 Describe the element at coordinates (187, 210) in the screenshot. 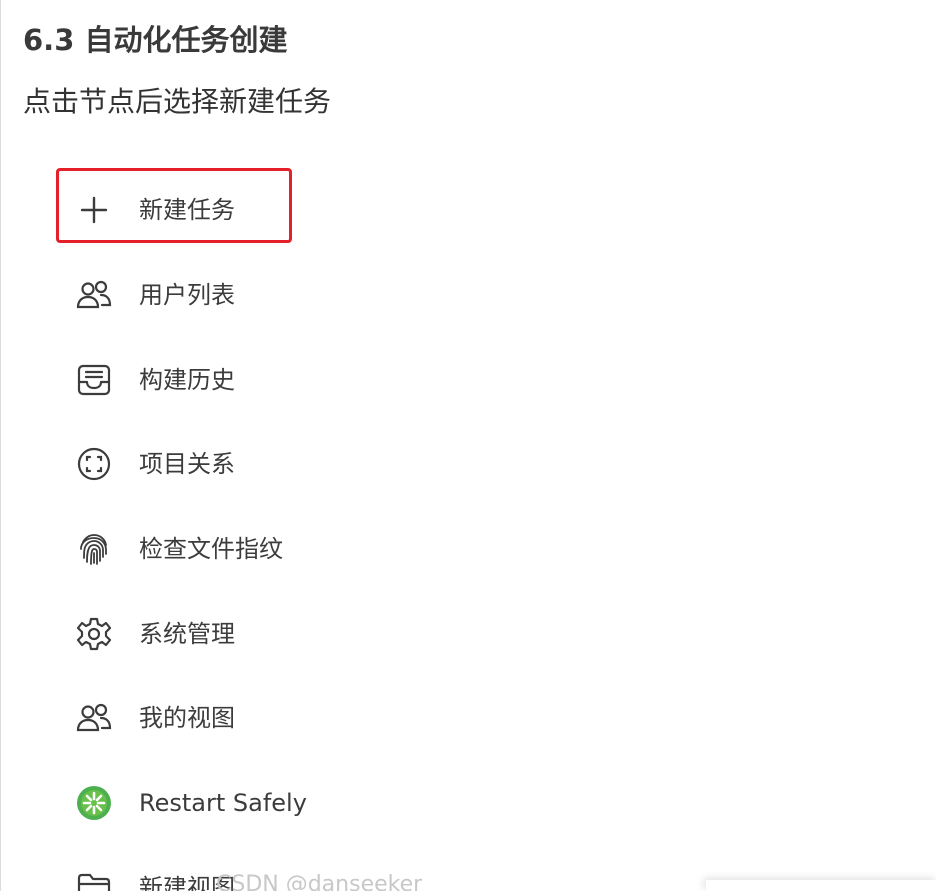

I see `menu-item-label: 新建任务` at that location.